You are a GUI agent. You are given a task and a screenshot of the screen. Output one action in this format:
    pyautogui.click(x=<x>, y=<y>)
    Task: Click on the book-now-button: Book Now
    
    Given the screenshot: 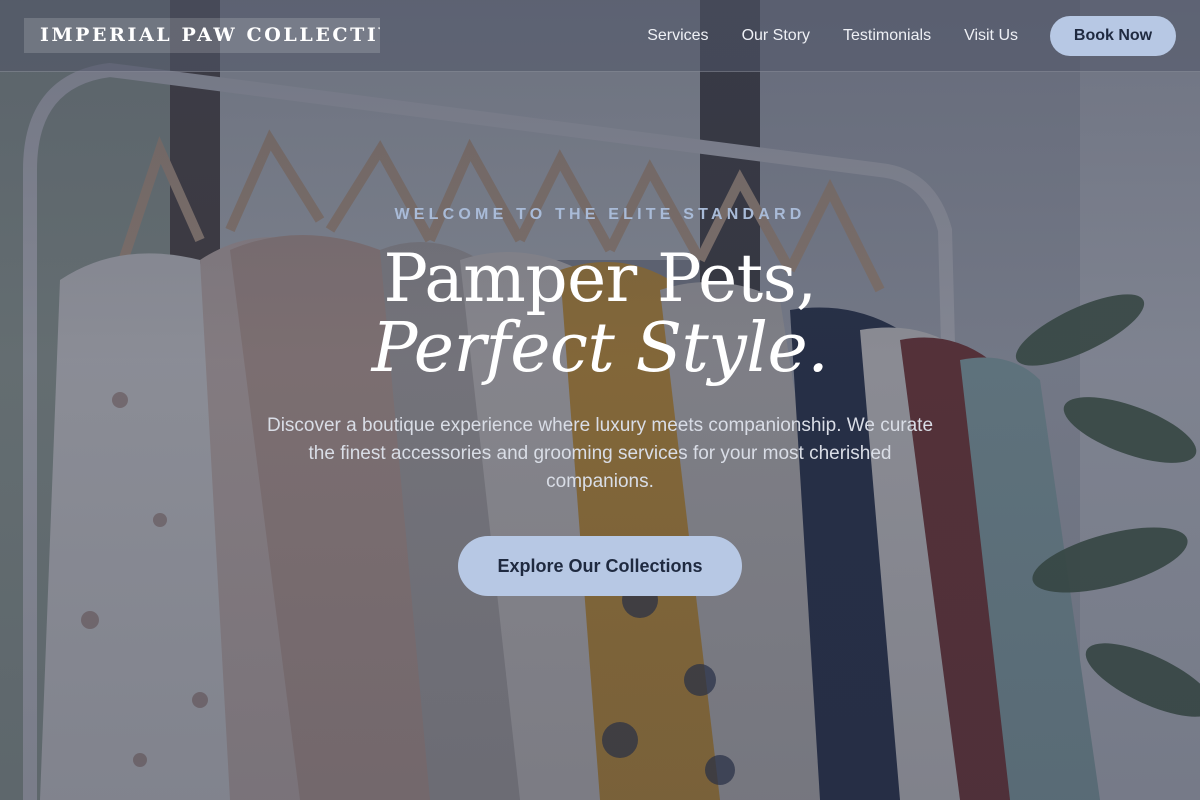 What is the action you would take?
    pyautogui.click(x=1113, y=36)
    